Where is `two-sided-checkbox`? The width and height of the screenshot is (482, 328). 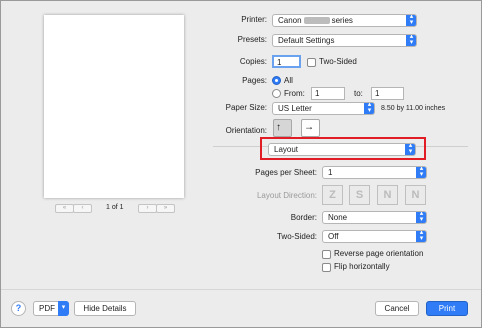 two-sided-checkbox is located at coordinates (311, 62).